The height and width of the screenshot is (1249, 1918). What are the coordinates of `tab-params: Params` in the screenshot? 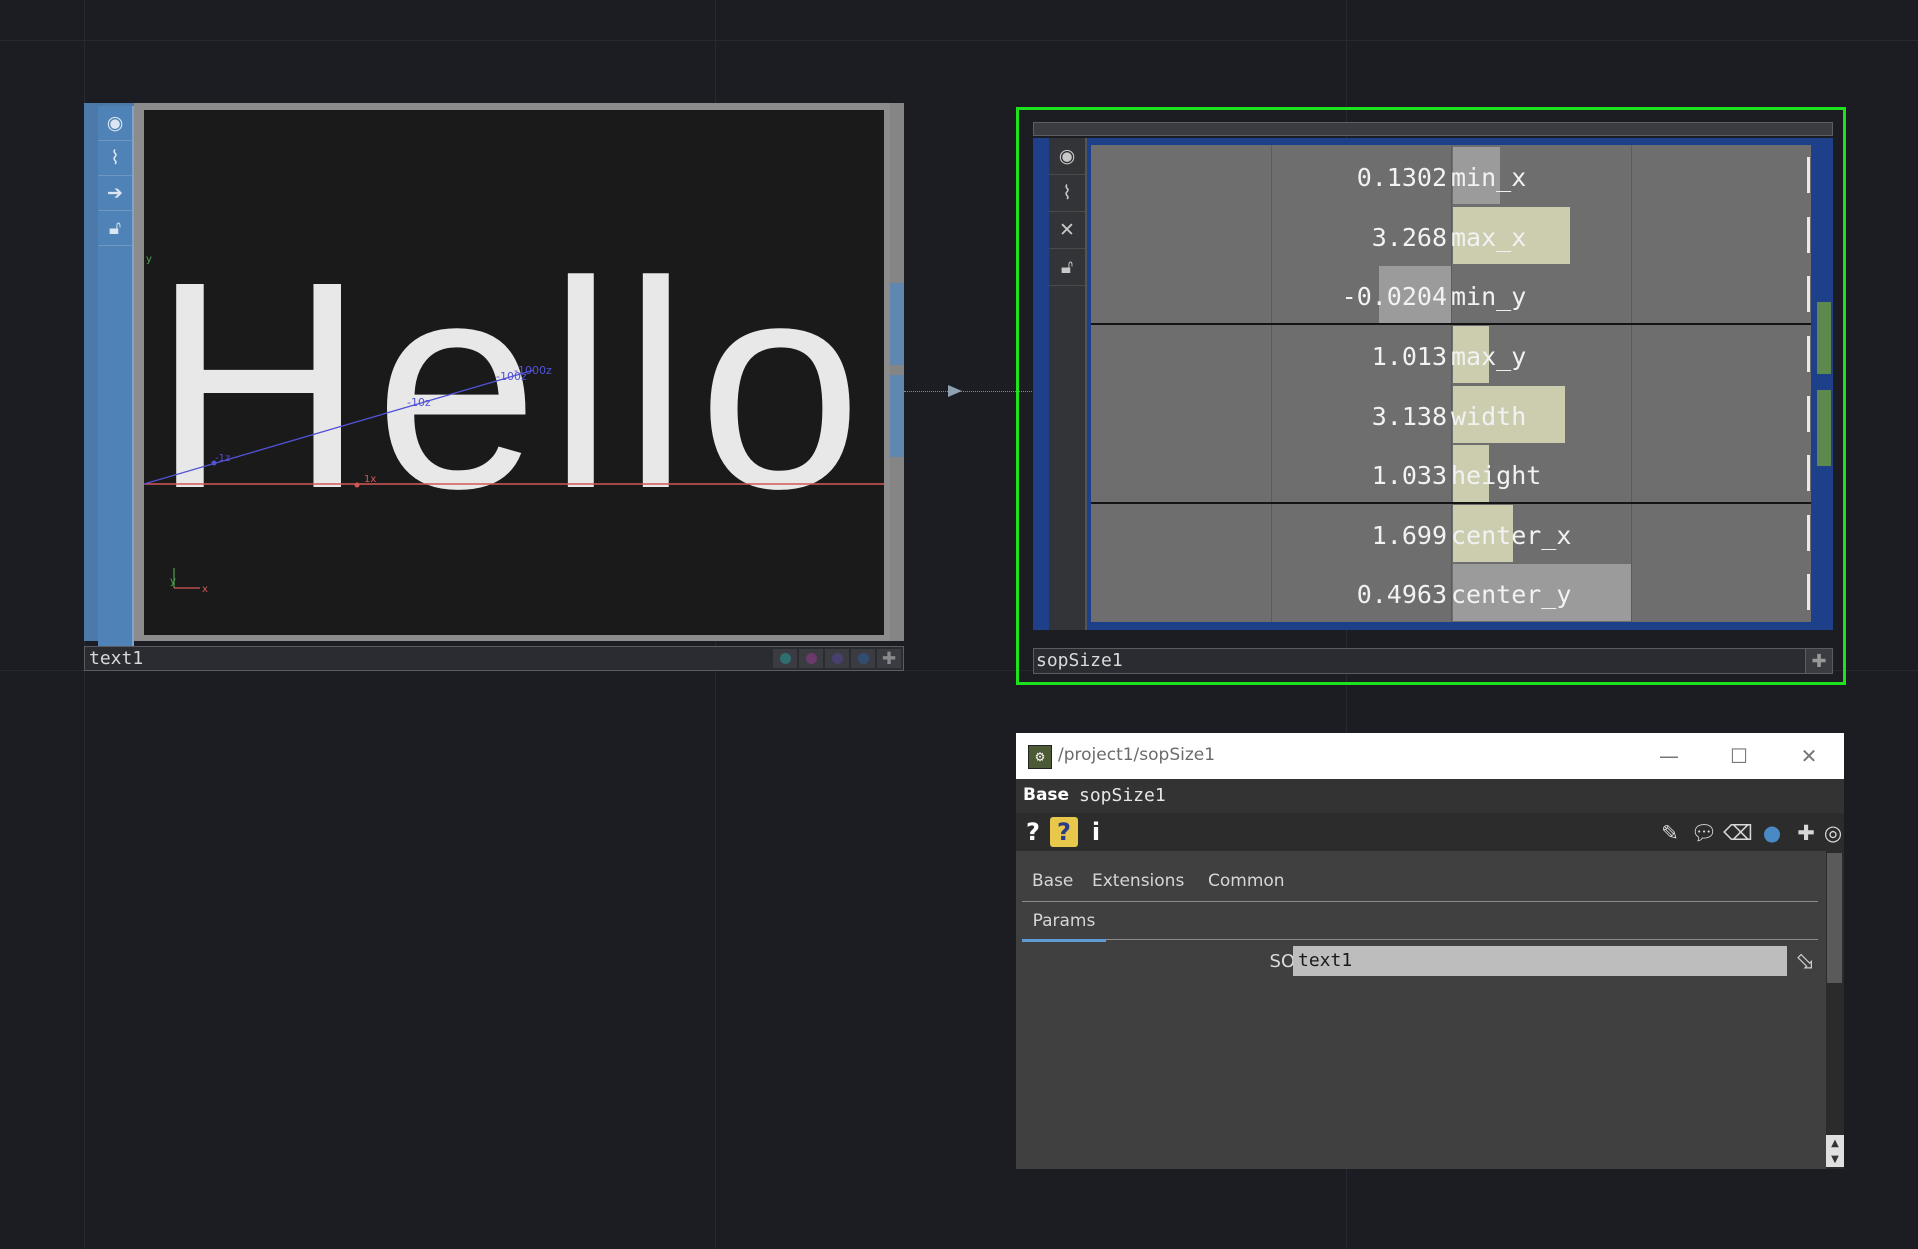 It's located at (1064, 925).